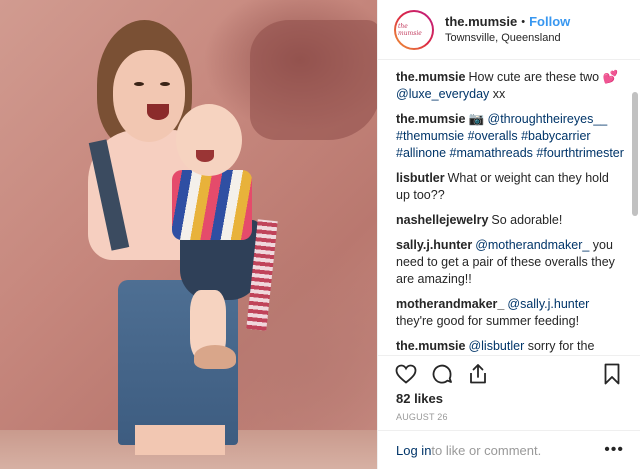  What do you see at coordinates (496, 346) in the screenshot?
I see `mention-link: @lisbutler` at bounding box center [496, 346].